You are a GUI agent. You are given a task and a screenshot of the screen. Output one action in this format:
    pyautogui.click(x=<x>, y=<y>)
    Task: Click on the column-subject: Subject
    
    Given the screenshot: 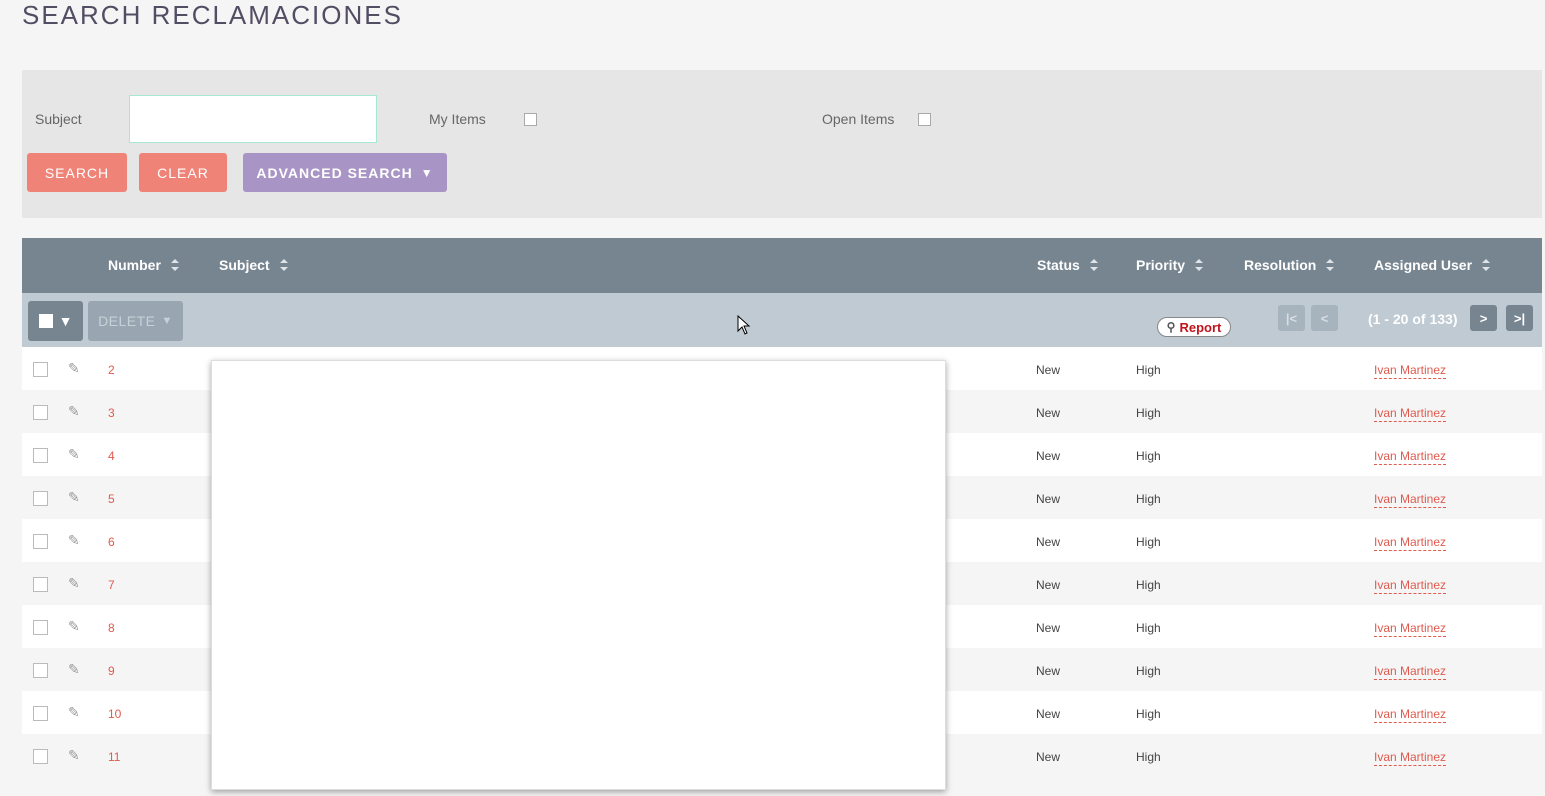 What is the action you would take?
    pyautogui.click(x=253, y=265)
    